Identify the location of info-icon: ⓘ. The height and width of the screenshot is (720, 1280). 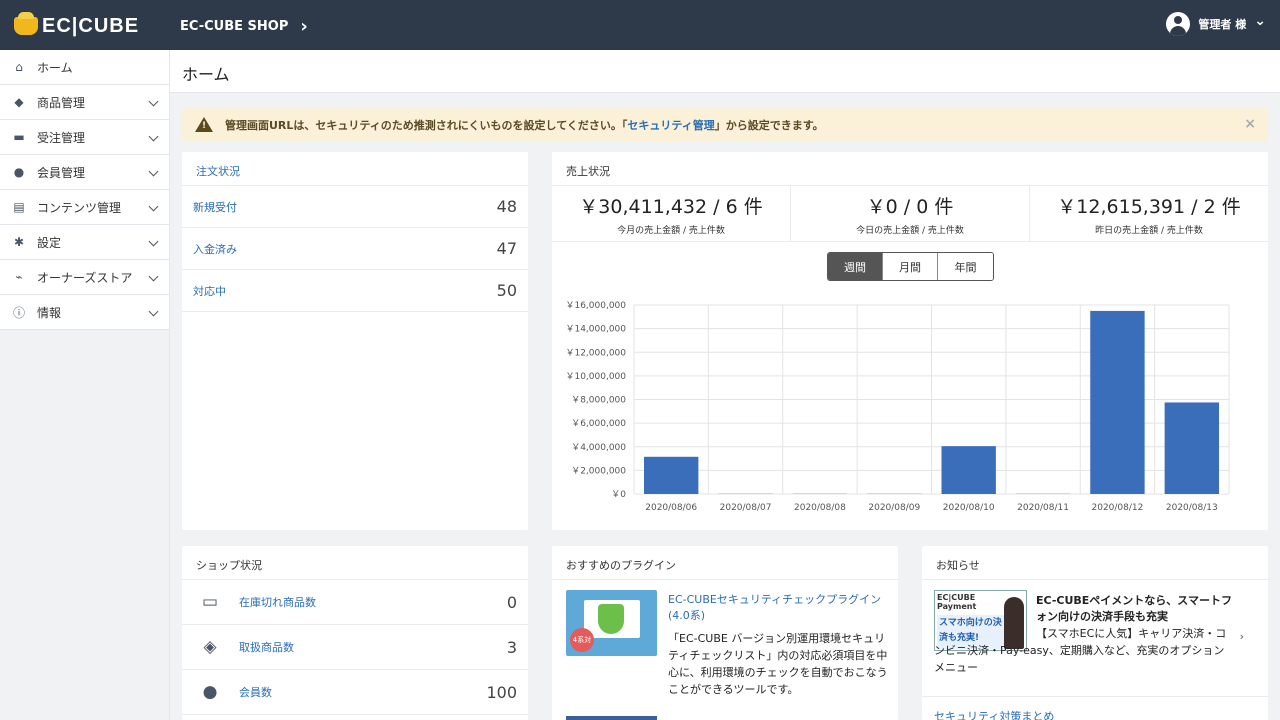
(18, 312).